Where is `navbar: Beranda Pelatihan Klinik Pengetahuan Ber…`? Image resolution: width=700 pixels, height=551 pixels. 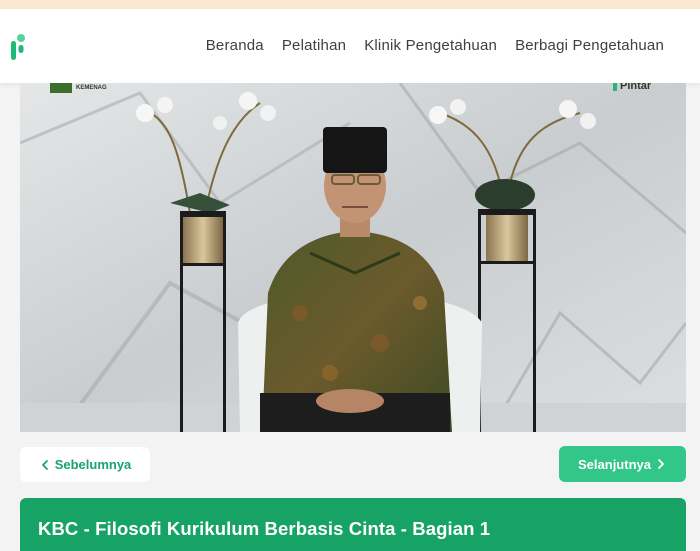
navbar: Beranda Pelatihan Klinik Pengetahuan Ber… is located at coordinates (350, 46).